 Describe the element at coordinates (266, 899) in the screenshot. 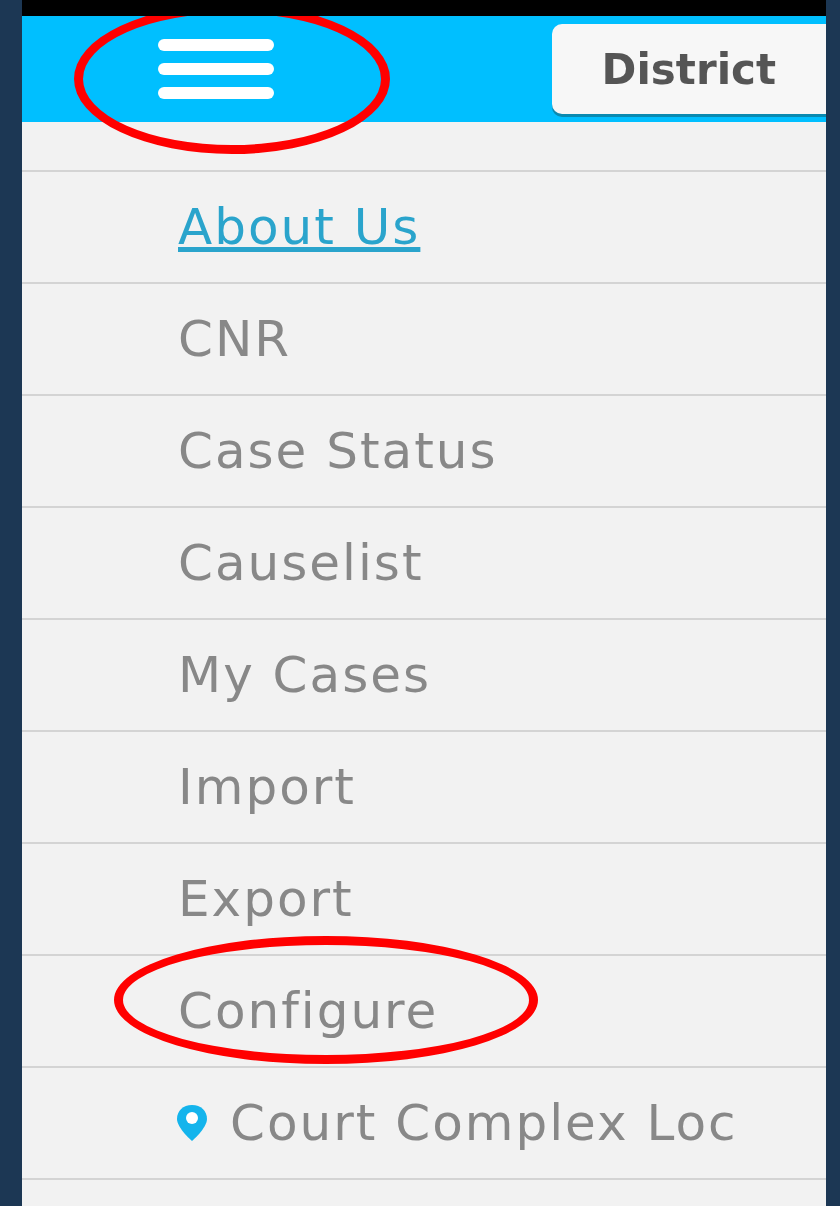

I see `menu-item: Export` at that location.